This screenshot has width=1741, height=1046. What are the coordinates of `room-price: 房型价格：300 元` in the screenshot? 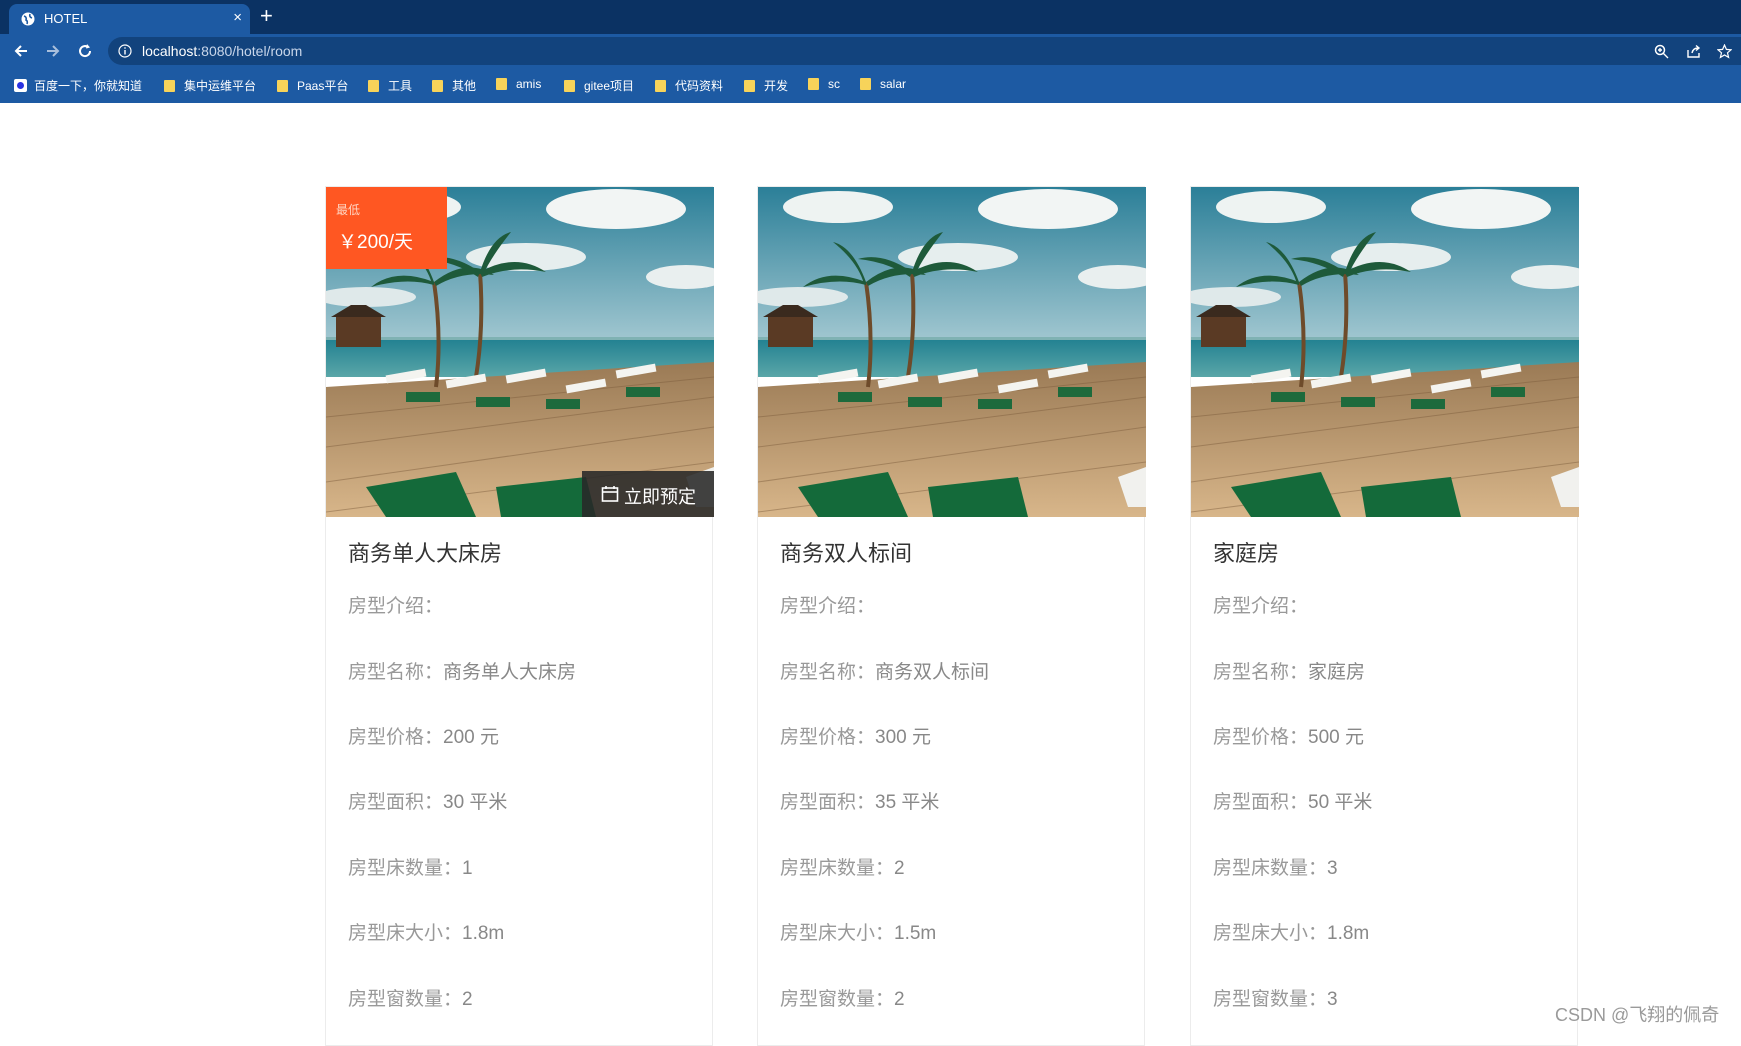 It's located at (855, 735).